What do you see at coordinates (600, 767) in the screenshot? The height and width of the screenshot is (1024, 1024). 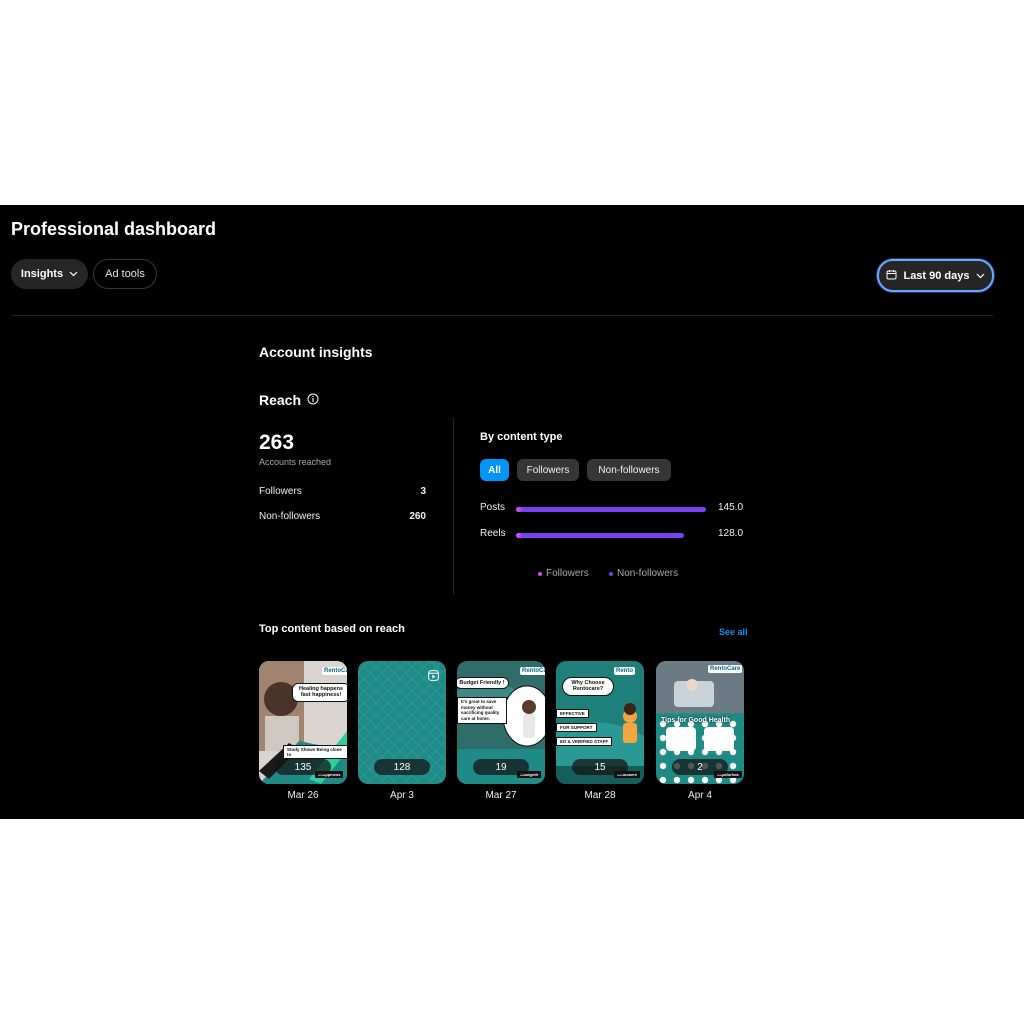 I see `reach-count: 15` at bounding box center [600, 767].